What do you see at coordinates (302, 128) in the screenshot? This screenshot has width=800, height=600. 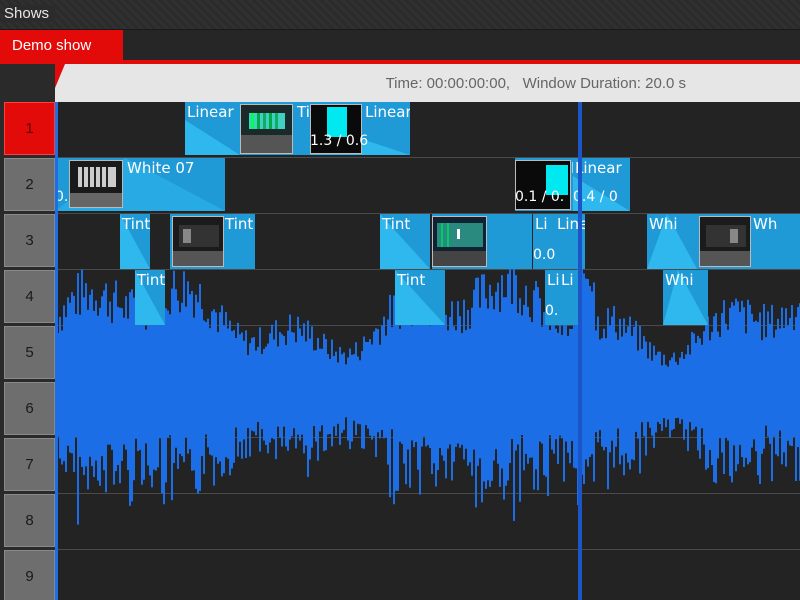 I see `clip-ti: Ti` at bounding box center [302, 128].